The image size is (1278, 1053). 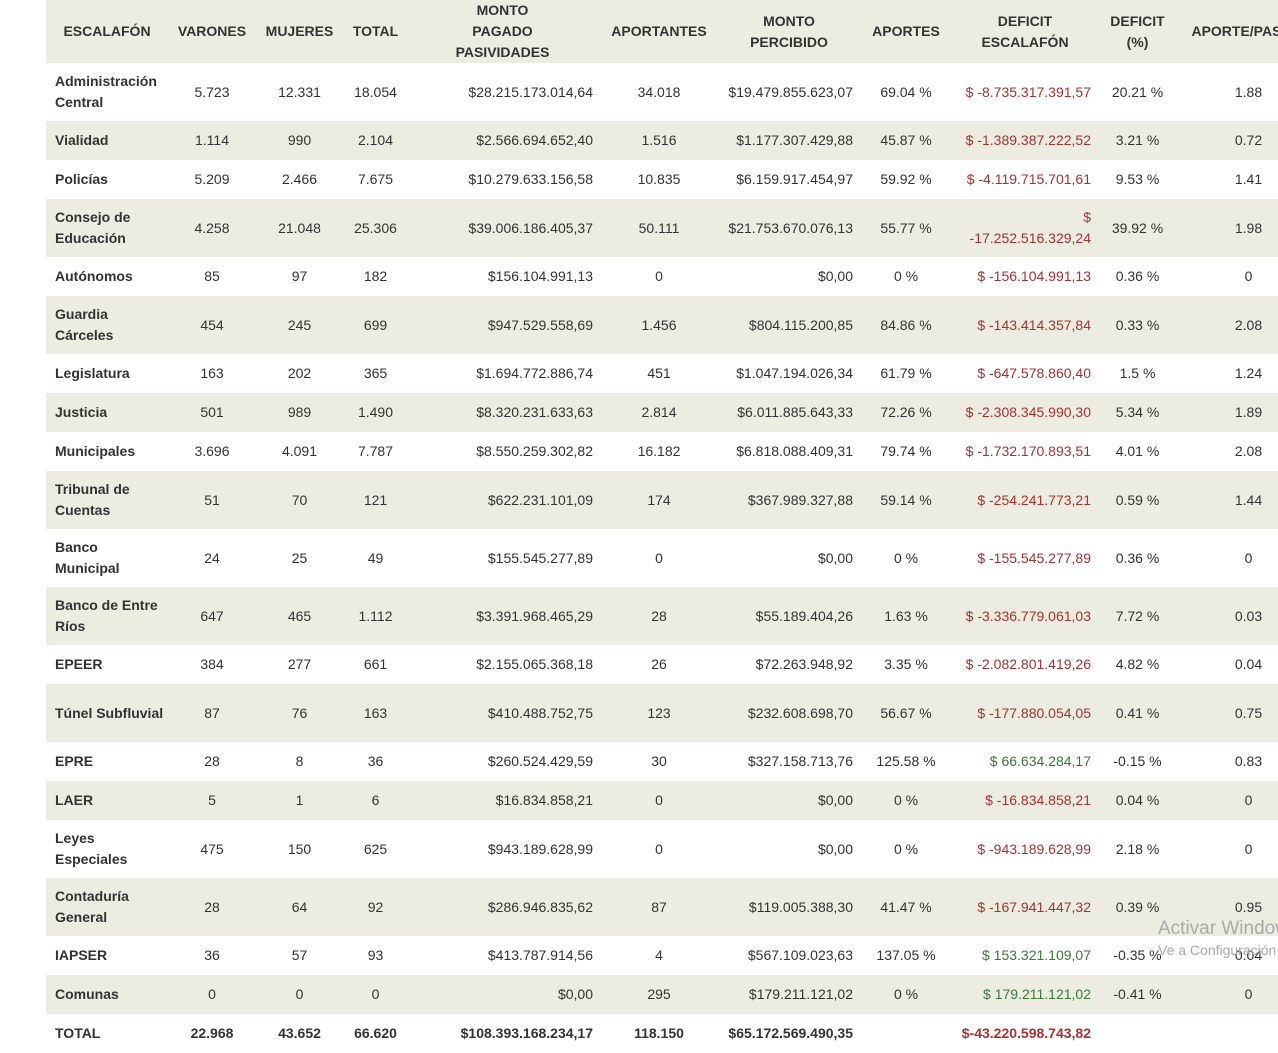 I want to click on cell-aportes: 3.35 %, so click(x=906, y=664).